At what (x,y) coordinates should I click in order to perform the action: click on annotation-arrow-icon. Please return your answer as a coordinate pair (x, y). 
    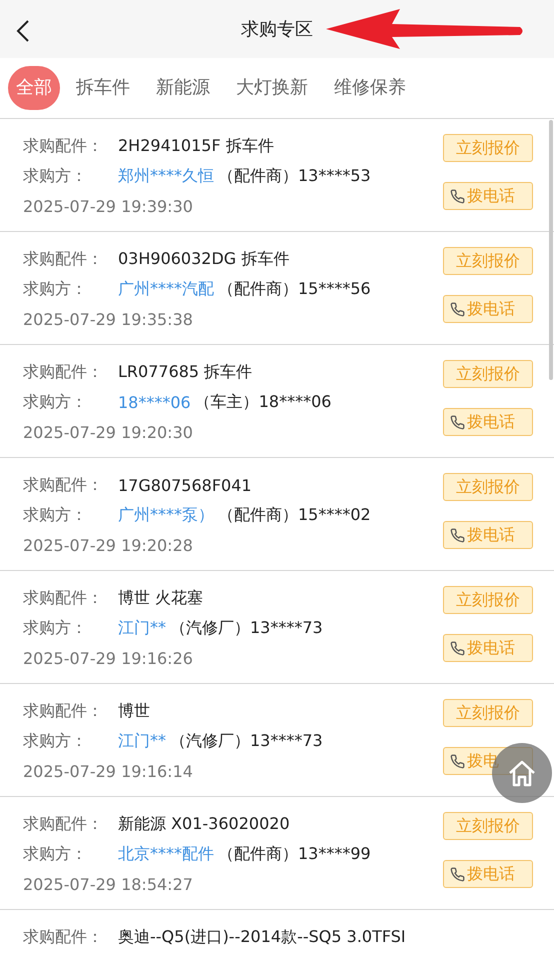
    Looking at the image, I should click on (425, 29).